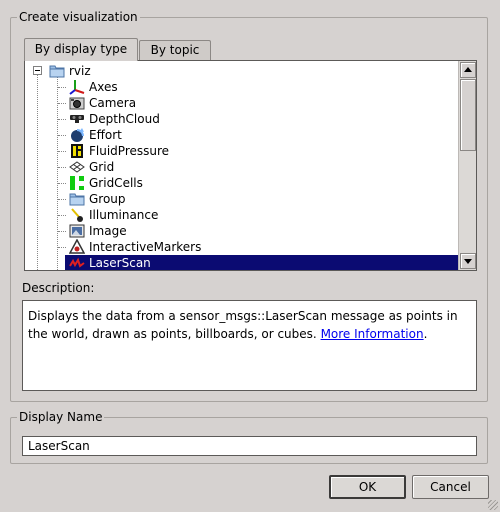  What do you see at coordinates (493, 505) in the screenshot?
I see `resize-grip` at bounding box center [493, 505].